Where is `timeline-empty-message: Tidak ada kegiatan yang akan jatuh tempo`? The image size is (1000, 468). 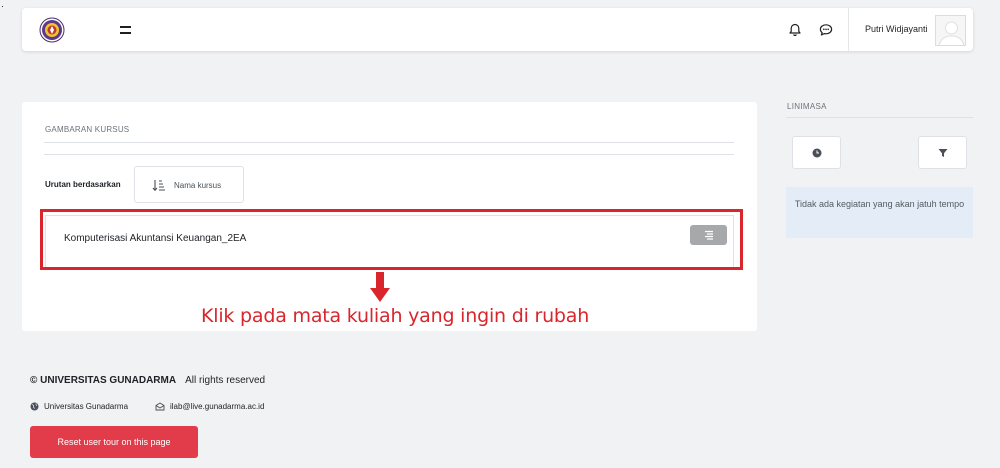
timeline-empty-message: Tidak ada kegiatan yang akan jatuh tempo is located at coordinates (879, 212).